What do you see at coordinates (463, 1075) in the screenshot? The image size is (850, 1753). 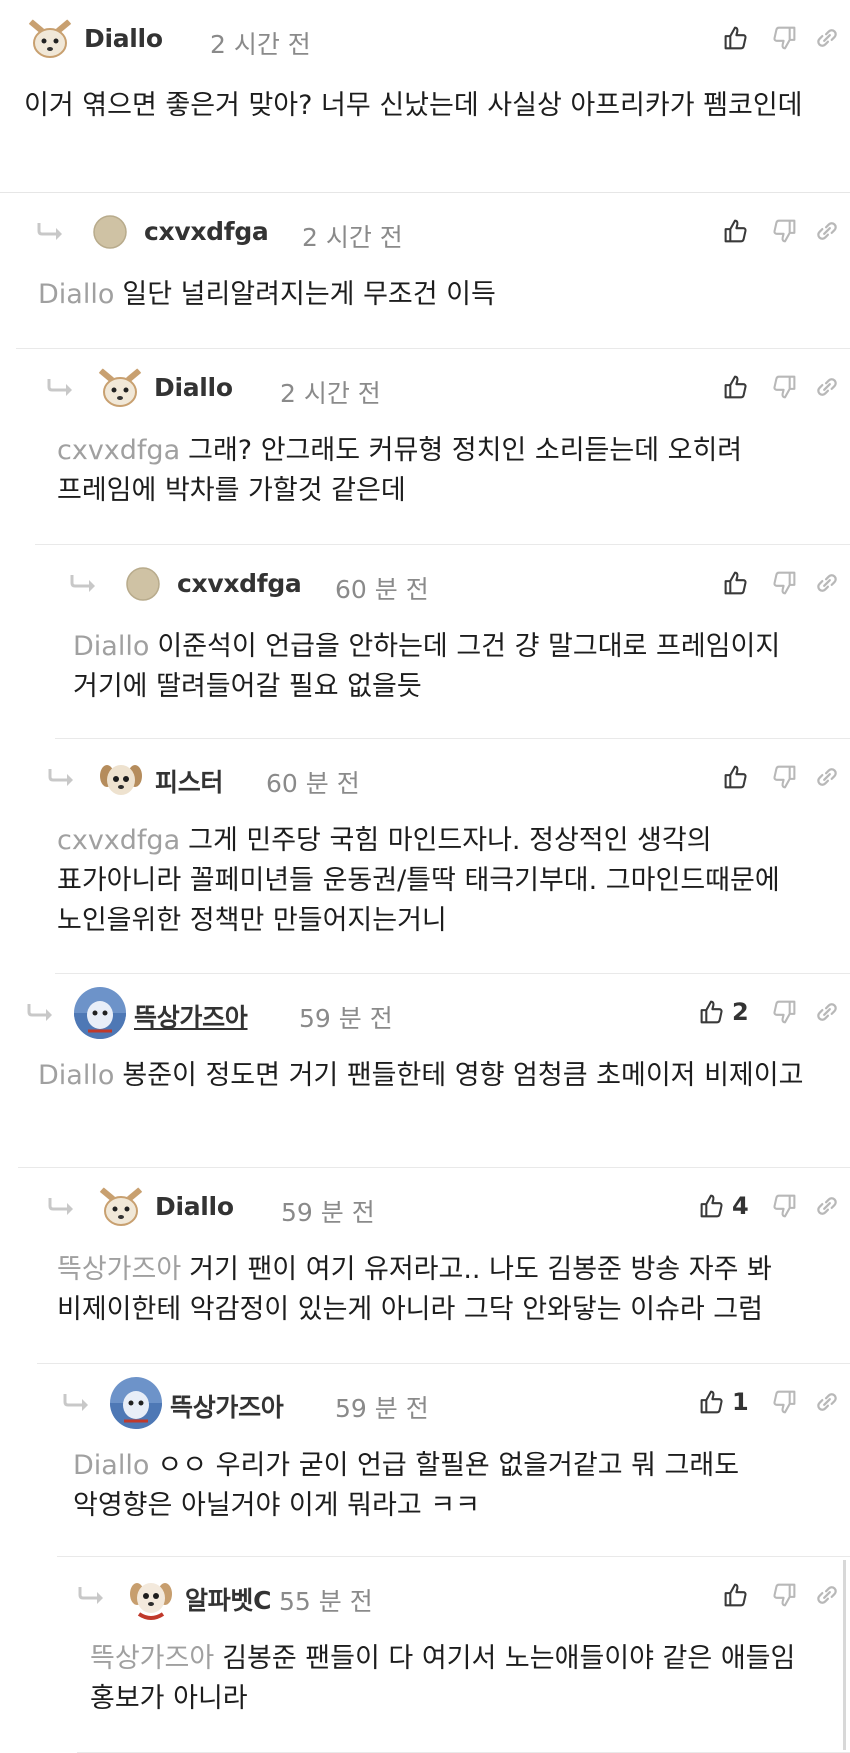 I see `comment-text: 봉준이 정도면 거기 팬들한테 영향 엄청큼 초메이저 비제이고` at bounding box center [463, 1075].